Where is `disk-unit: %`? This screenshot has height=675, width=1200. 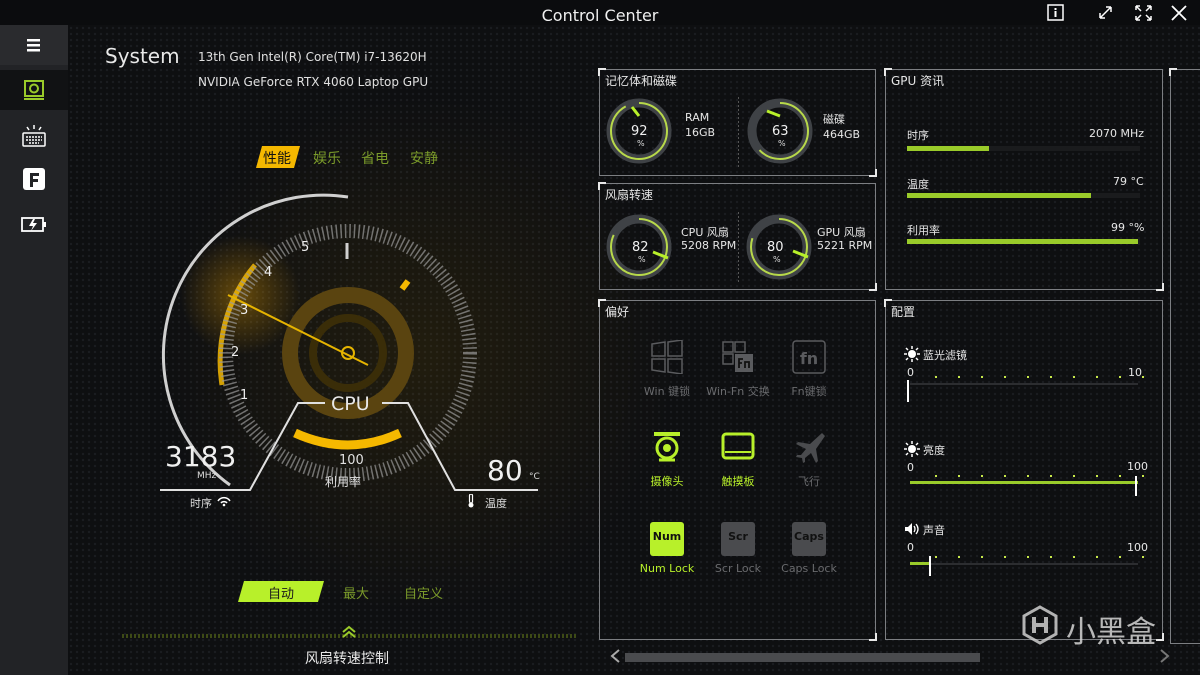 disk-unit: % is located at coordinates (782, 143).